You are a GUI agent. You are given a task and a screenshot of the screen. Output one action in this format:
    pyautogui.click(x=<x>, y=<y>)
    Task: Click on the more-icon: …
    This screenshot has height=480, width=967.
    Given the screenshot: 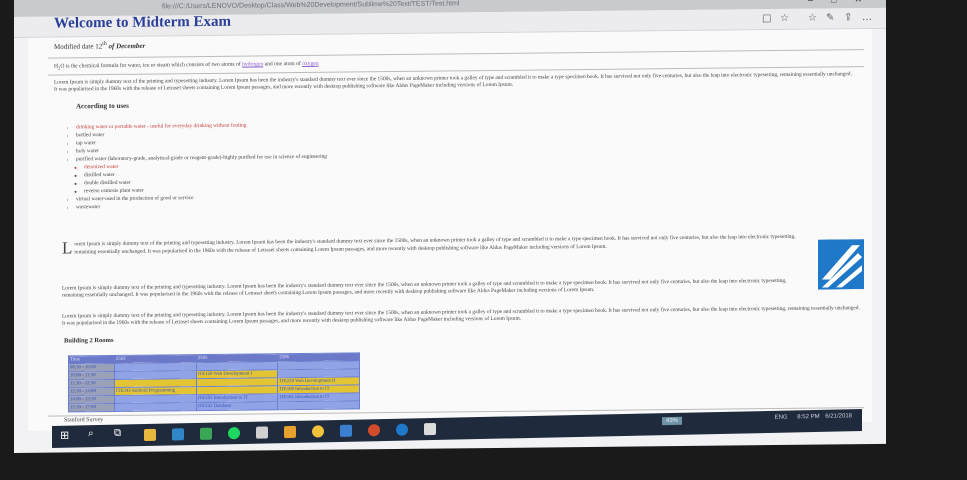 What is the action you would take?
    pyautogui.click(x=867, y=17)
    